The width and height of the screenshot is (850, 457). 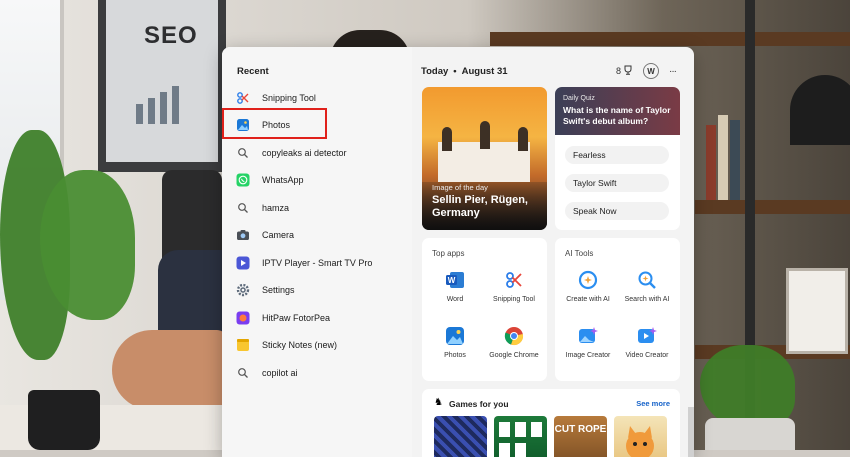 I want to click on app-google-chrome: Google Chrome, so click(x=514, y=343).